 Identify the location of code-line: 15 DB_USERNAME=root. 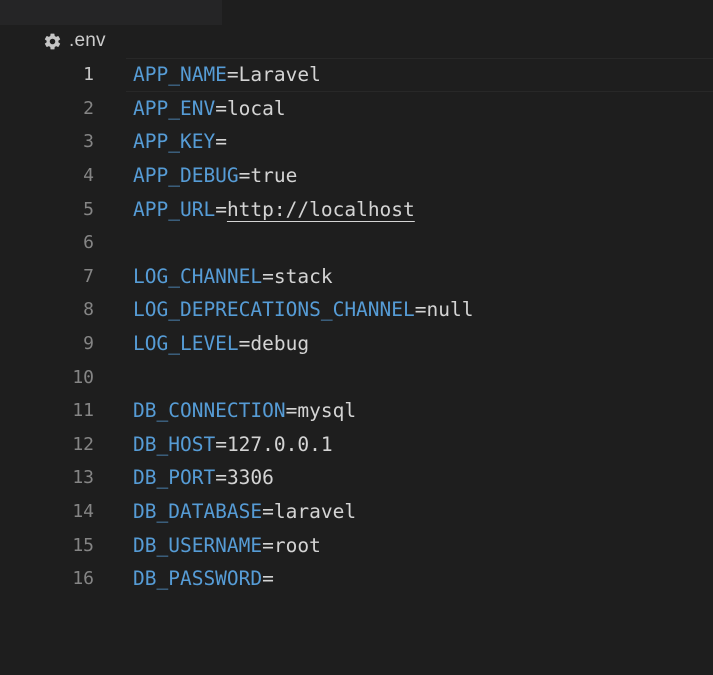
(356, 545).